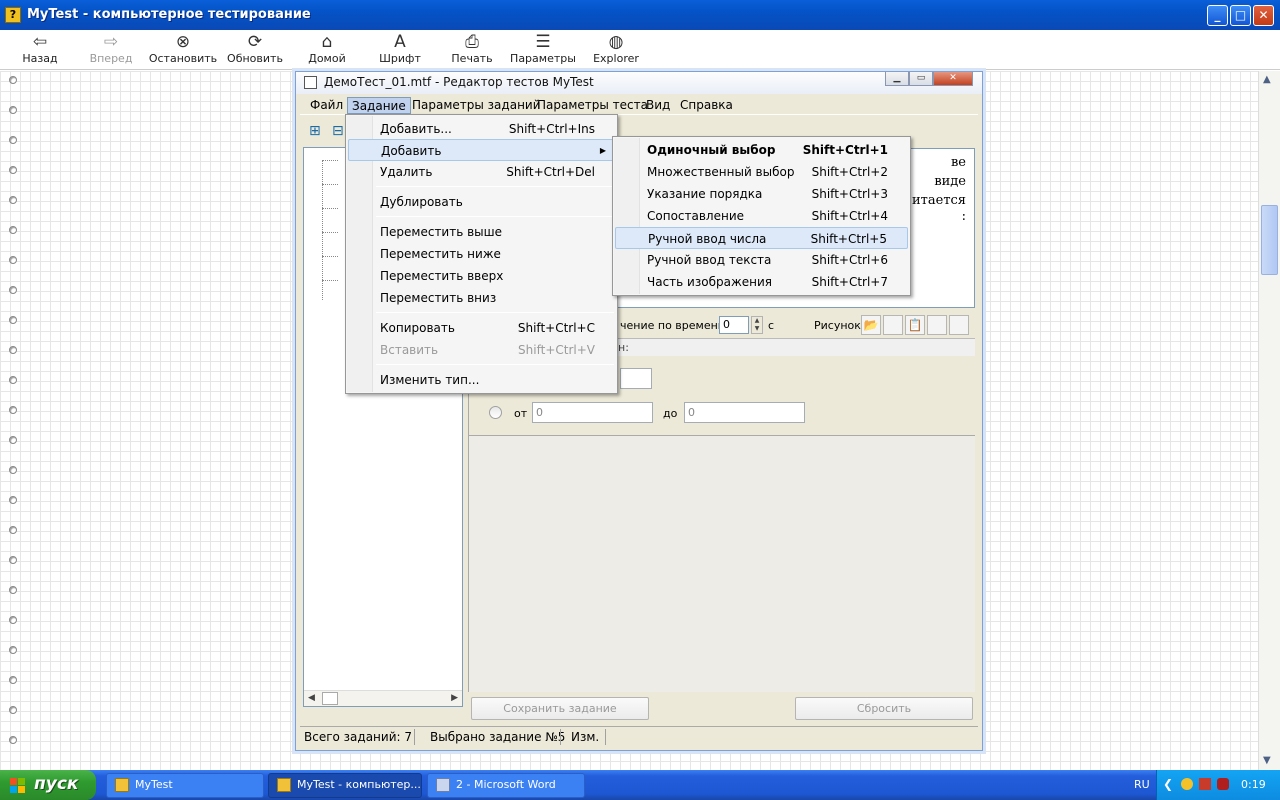  Describe the element at coordinates (1253, 784) in the screenshot. I see `clock: 0:19` at that location.